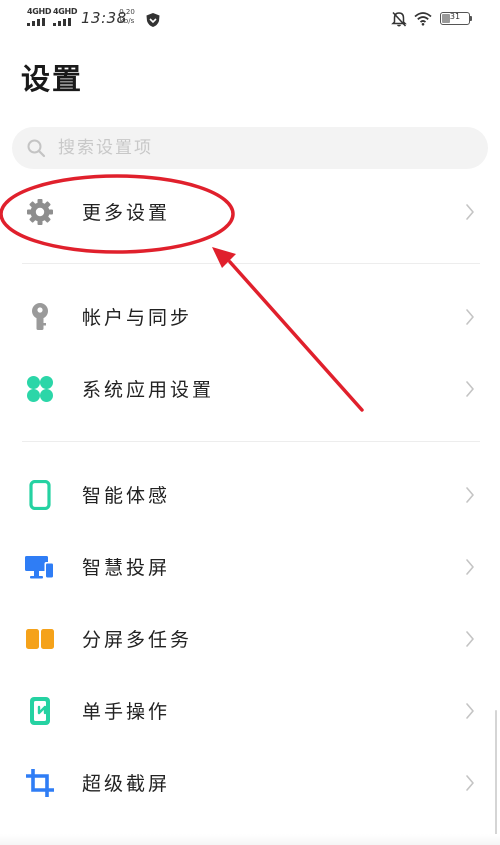 The image size is (500, 845). What do you see at coordinates (126, 784) in the screenshot?
I see `settings-item-label: 超级截屏` at bounding box center [126, 784].